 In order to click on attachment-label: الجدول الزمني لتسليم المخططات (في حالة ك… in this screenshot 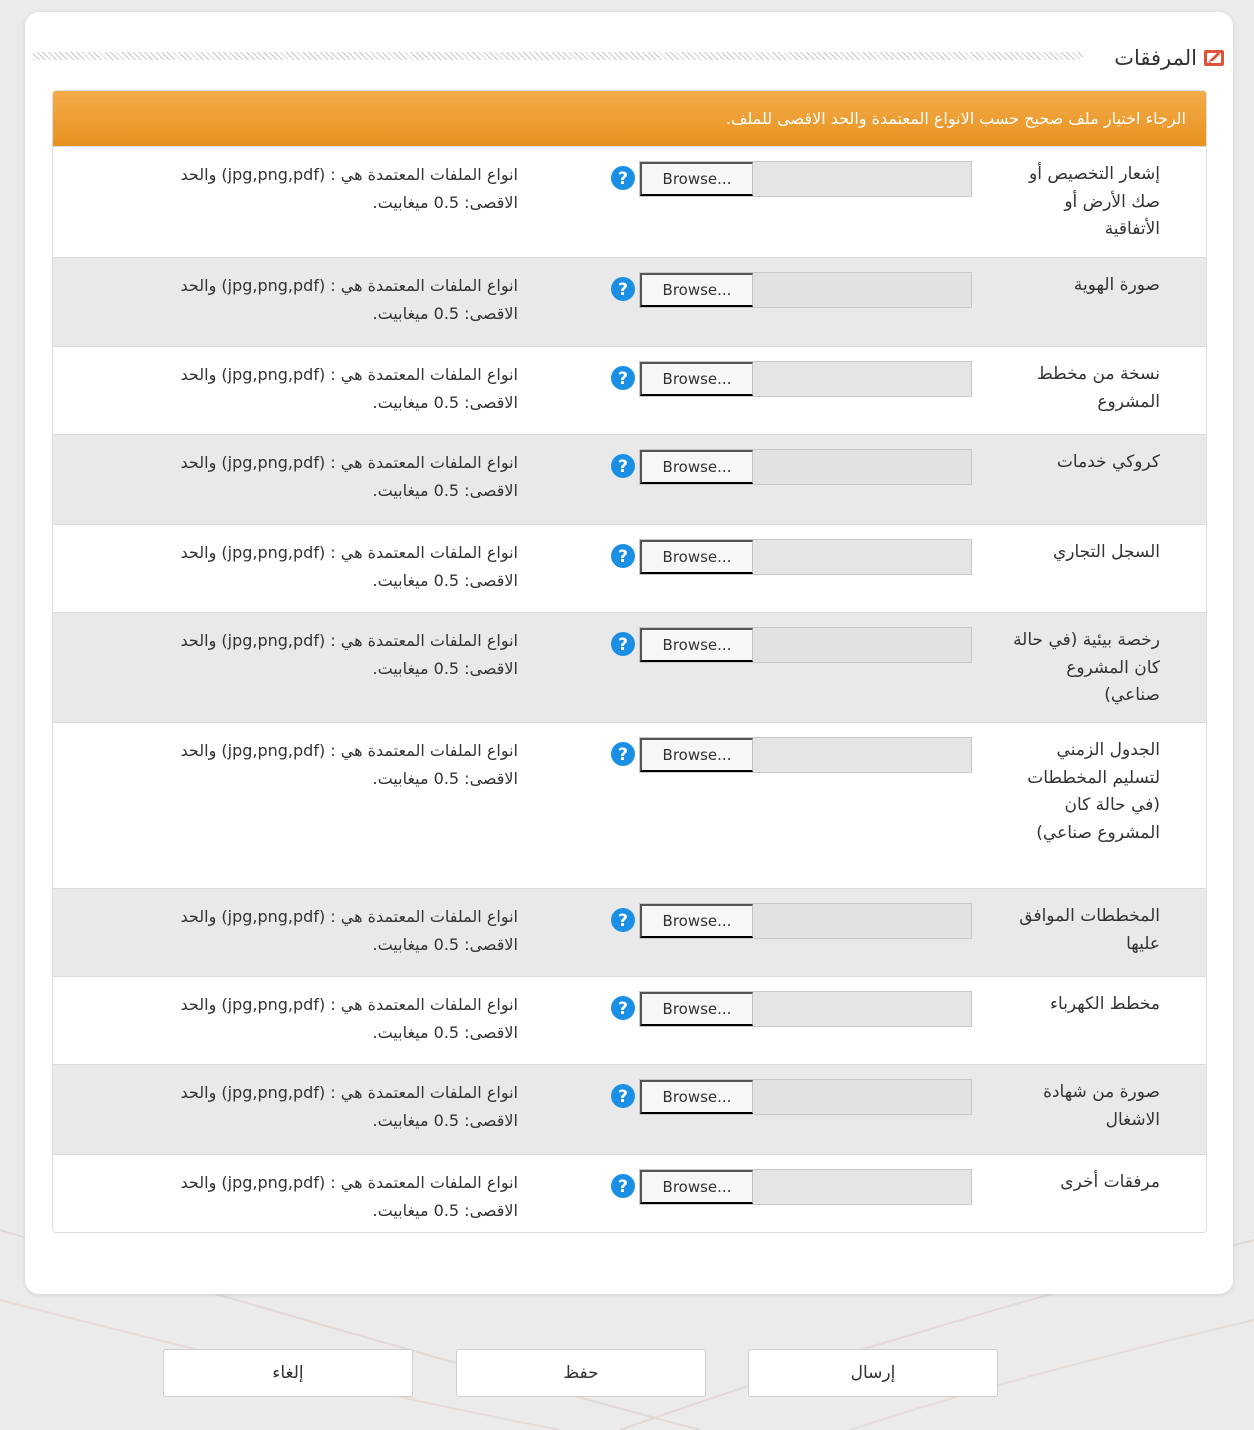, I will do `click(1093, 791)`.